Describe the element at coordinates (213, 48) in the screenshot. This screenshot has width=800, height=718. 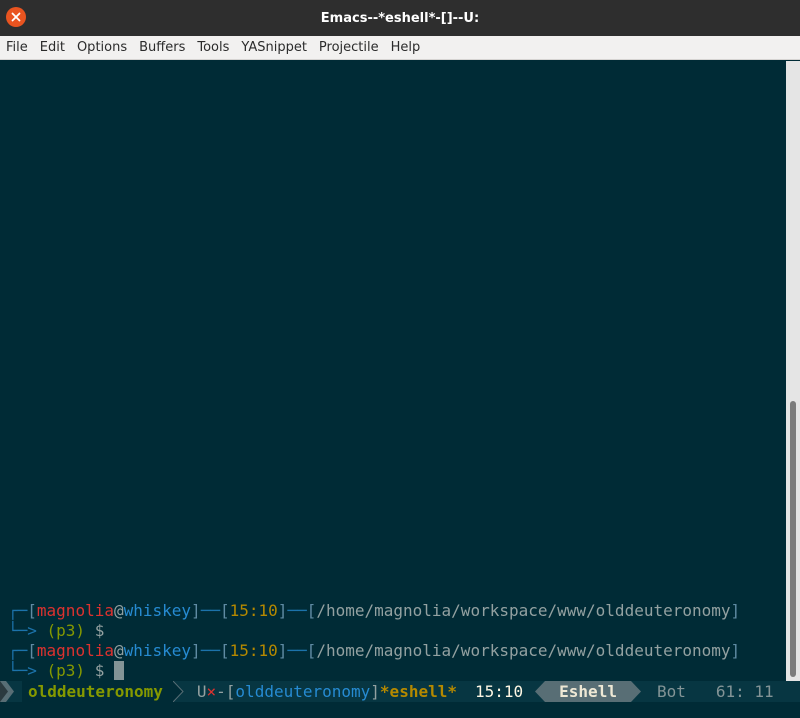
I see `menu-tools: Tools` at that location.